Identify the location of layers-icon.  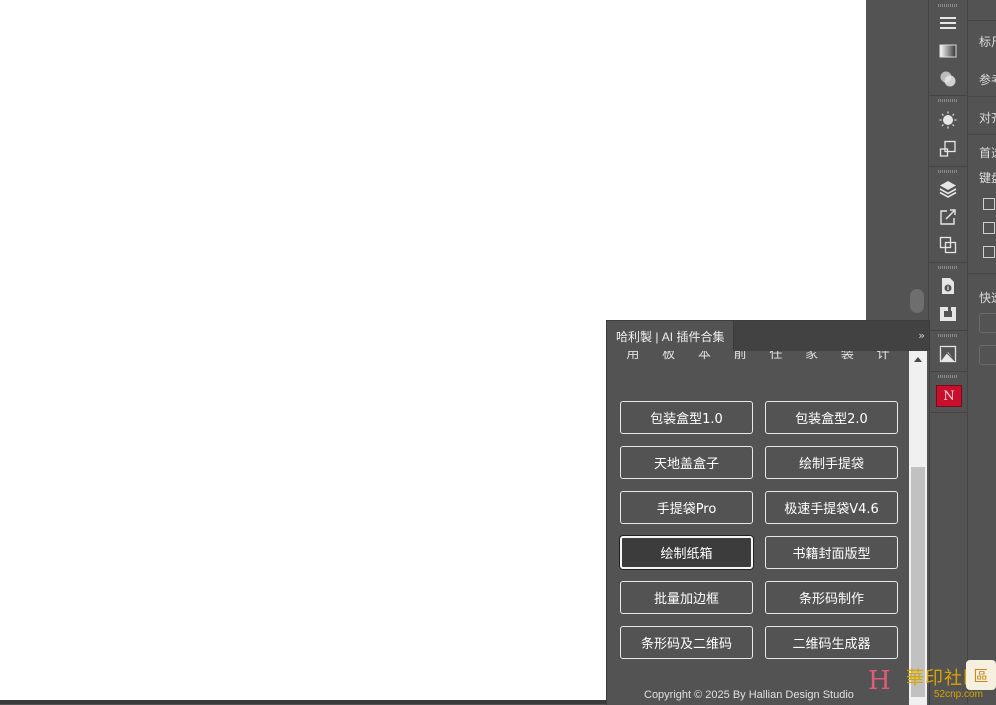
(948, 189).